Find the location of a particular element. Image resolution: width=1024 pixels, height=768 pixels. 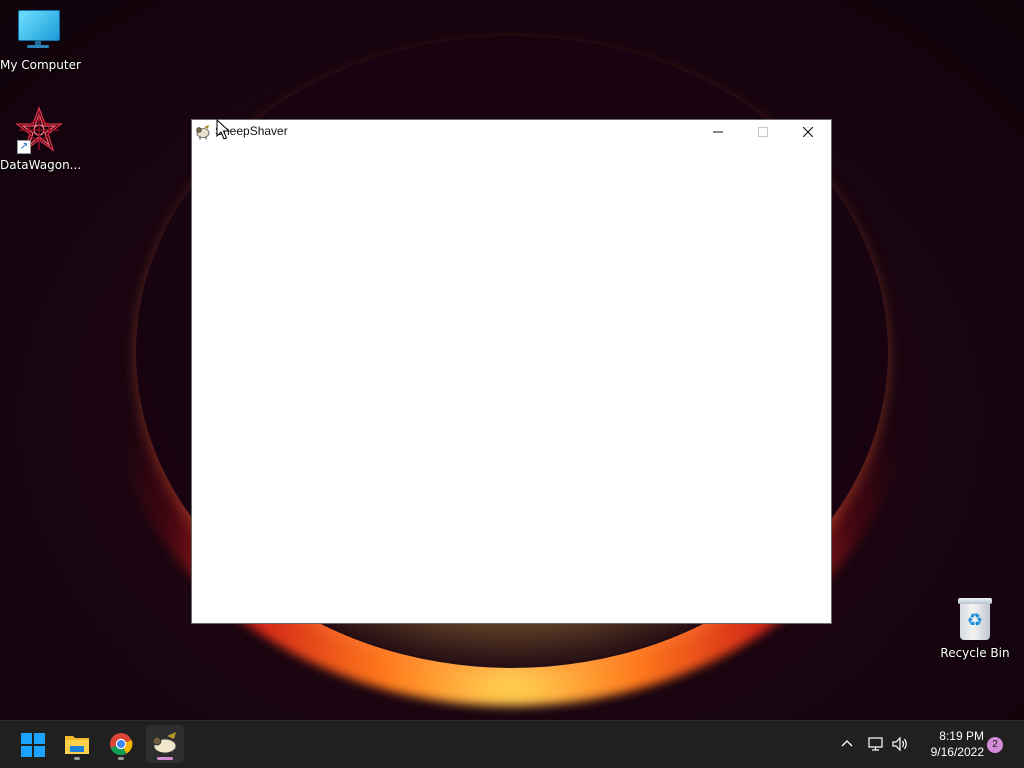

desktop-icon-label: My Computer is located at coordinates (40, 65).